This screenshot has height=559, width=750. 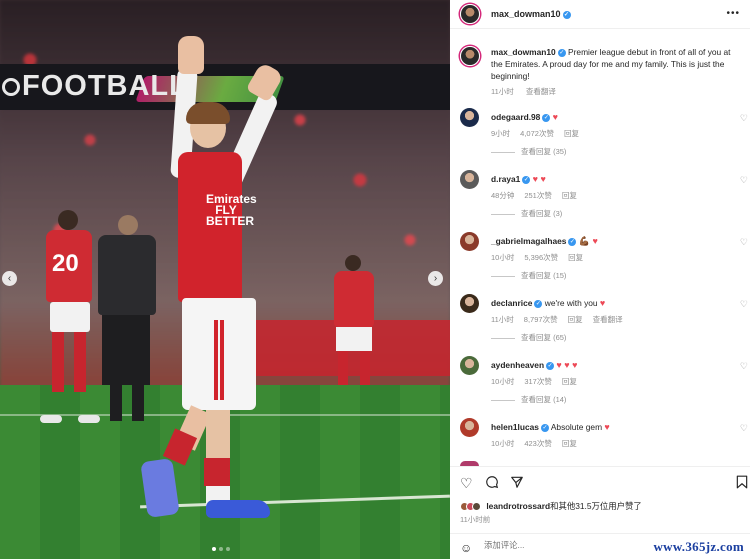 I want to click on previous-image-button: ‹, so click(x=9, y=278).